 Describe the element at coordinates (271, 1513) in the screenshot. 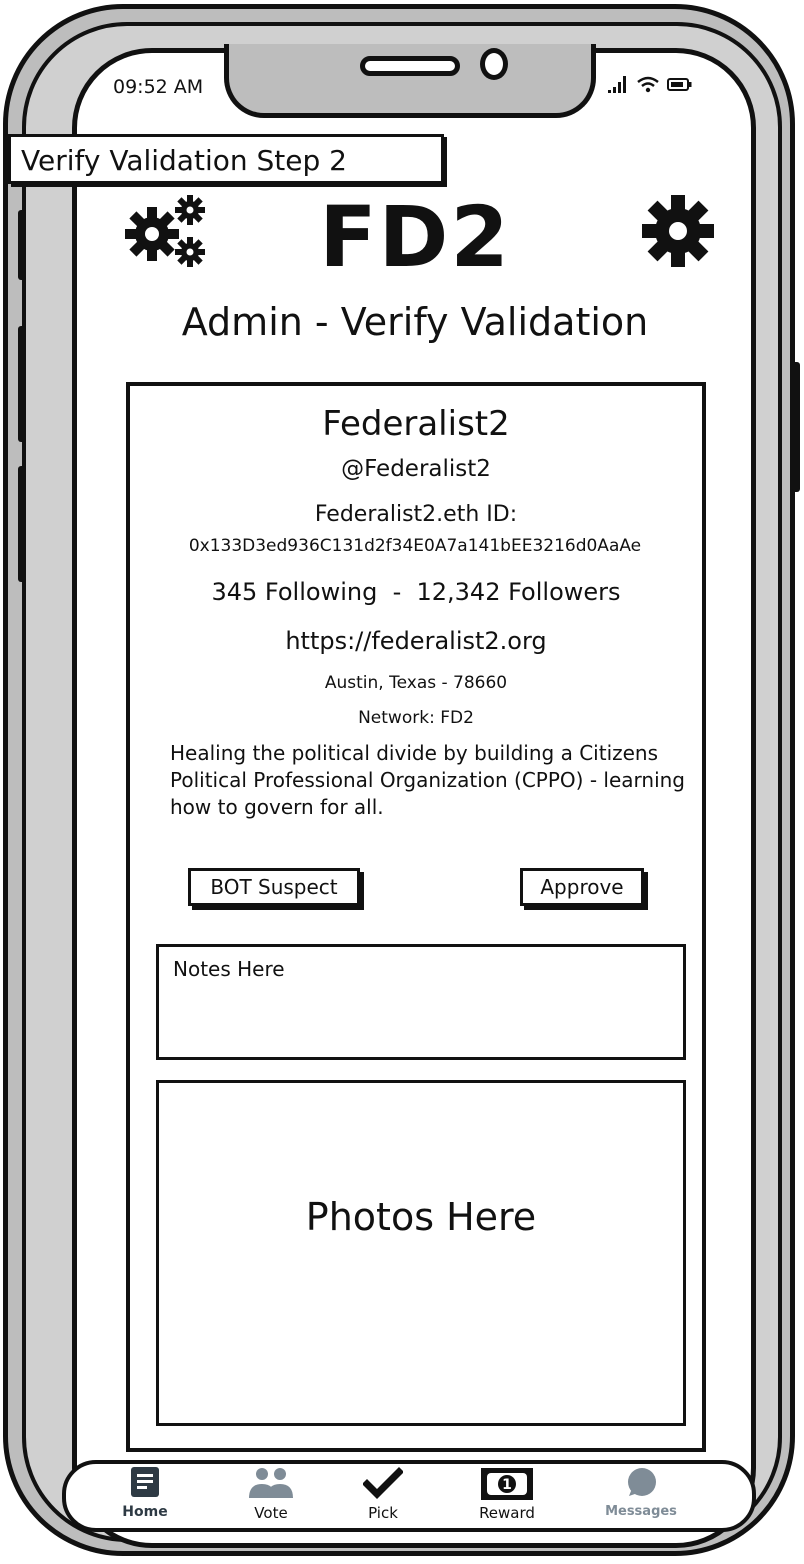

I see `tab-label: Vote` at that location.